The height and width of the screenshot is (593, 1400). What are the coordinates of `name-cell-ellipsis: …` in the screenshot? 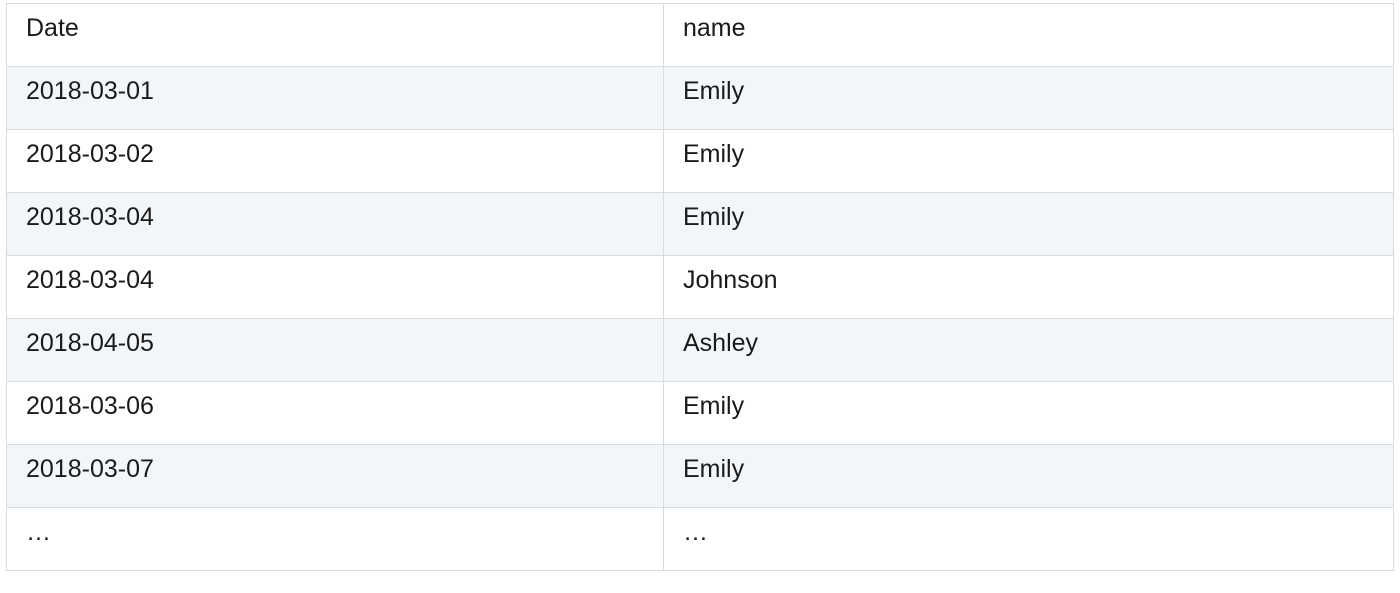 It's located at (1028, 539).